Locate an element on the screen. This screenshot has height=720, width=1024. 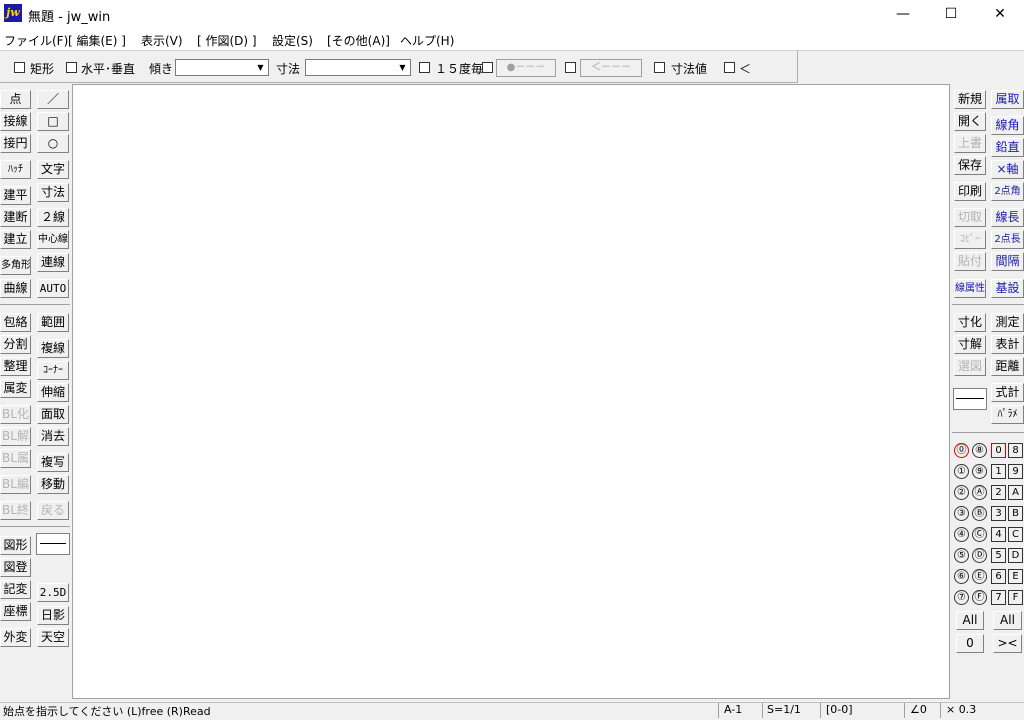
layer-group-2: ② is located at coordinates (961, 492).